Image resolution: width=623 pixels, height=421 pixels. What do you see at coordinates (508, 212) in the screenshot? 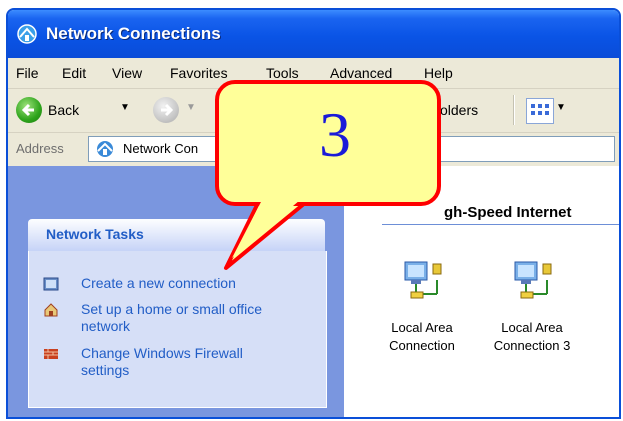
I see `group-header: gh-Speed Internet` at bounding box center [508, 212].